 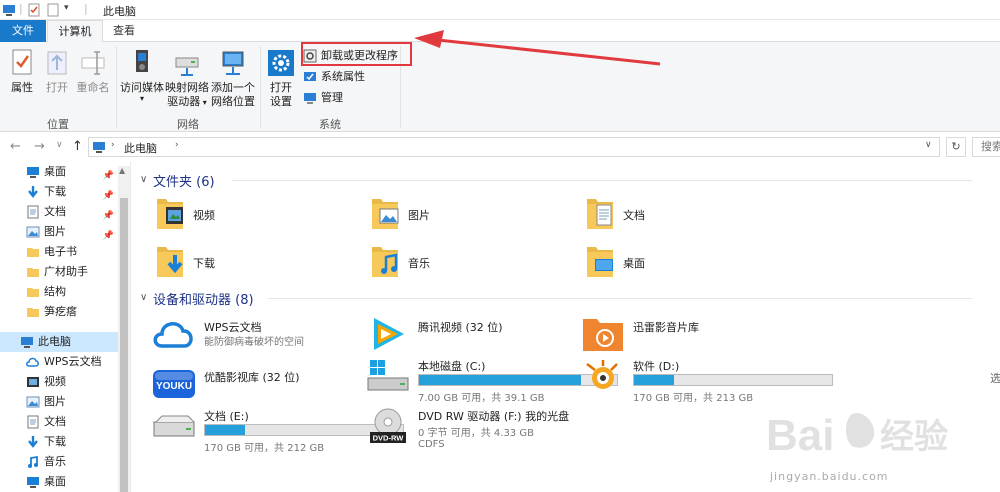 What do you see at coordinates (986, 147) in the screenshot?
I see `search-input: 搜索` at bounding box center [986, 147].